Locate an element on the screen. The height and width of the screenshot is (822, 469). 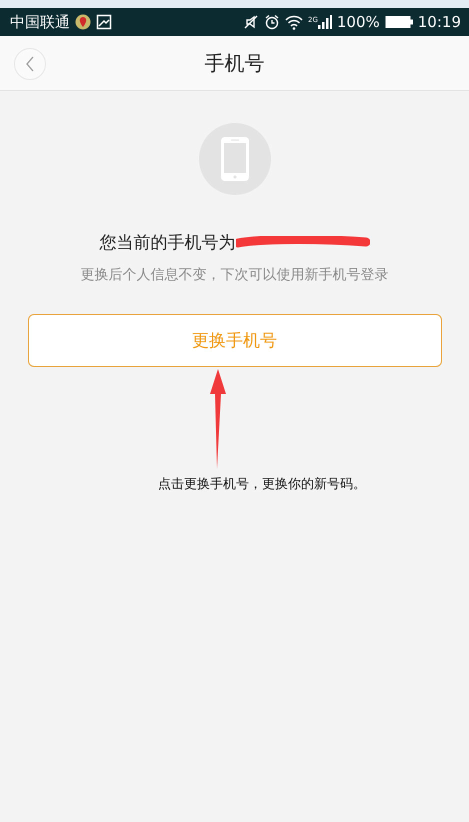
annotation-text: 点击更换手机号，更换你的新号码。 is located at coordinates (262, 484).